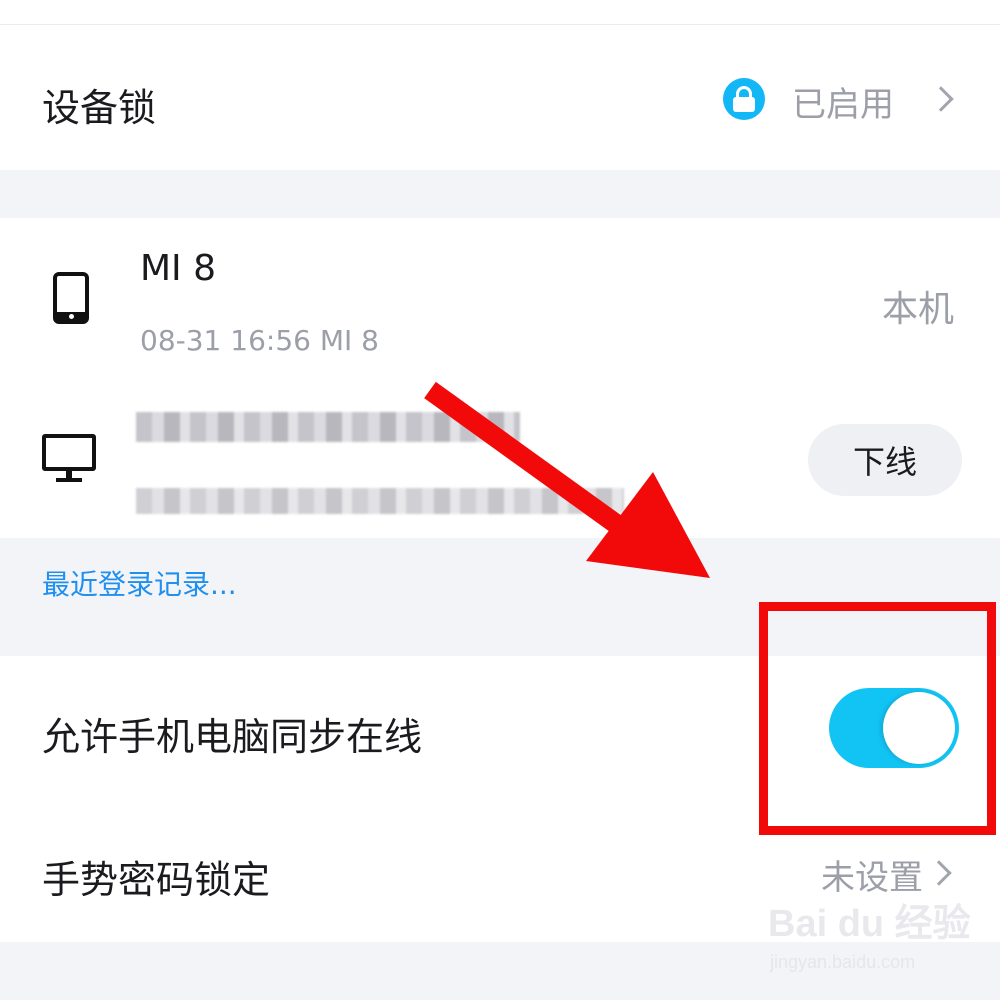 This screenshot has height=1000, width=1000. What do you see at coordinates (918, 309) in the screenshot?
I see `current-device-tag: 本机` at bounding box center [918, 309].